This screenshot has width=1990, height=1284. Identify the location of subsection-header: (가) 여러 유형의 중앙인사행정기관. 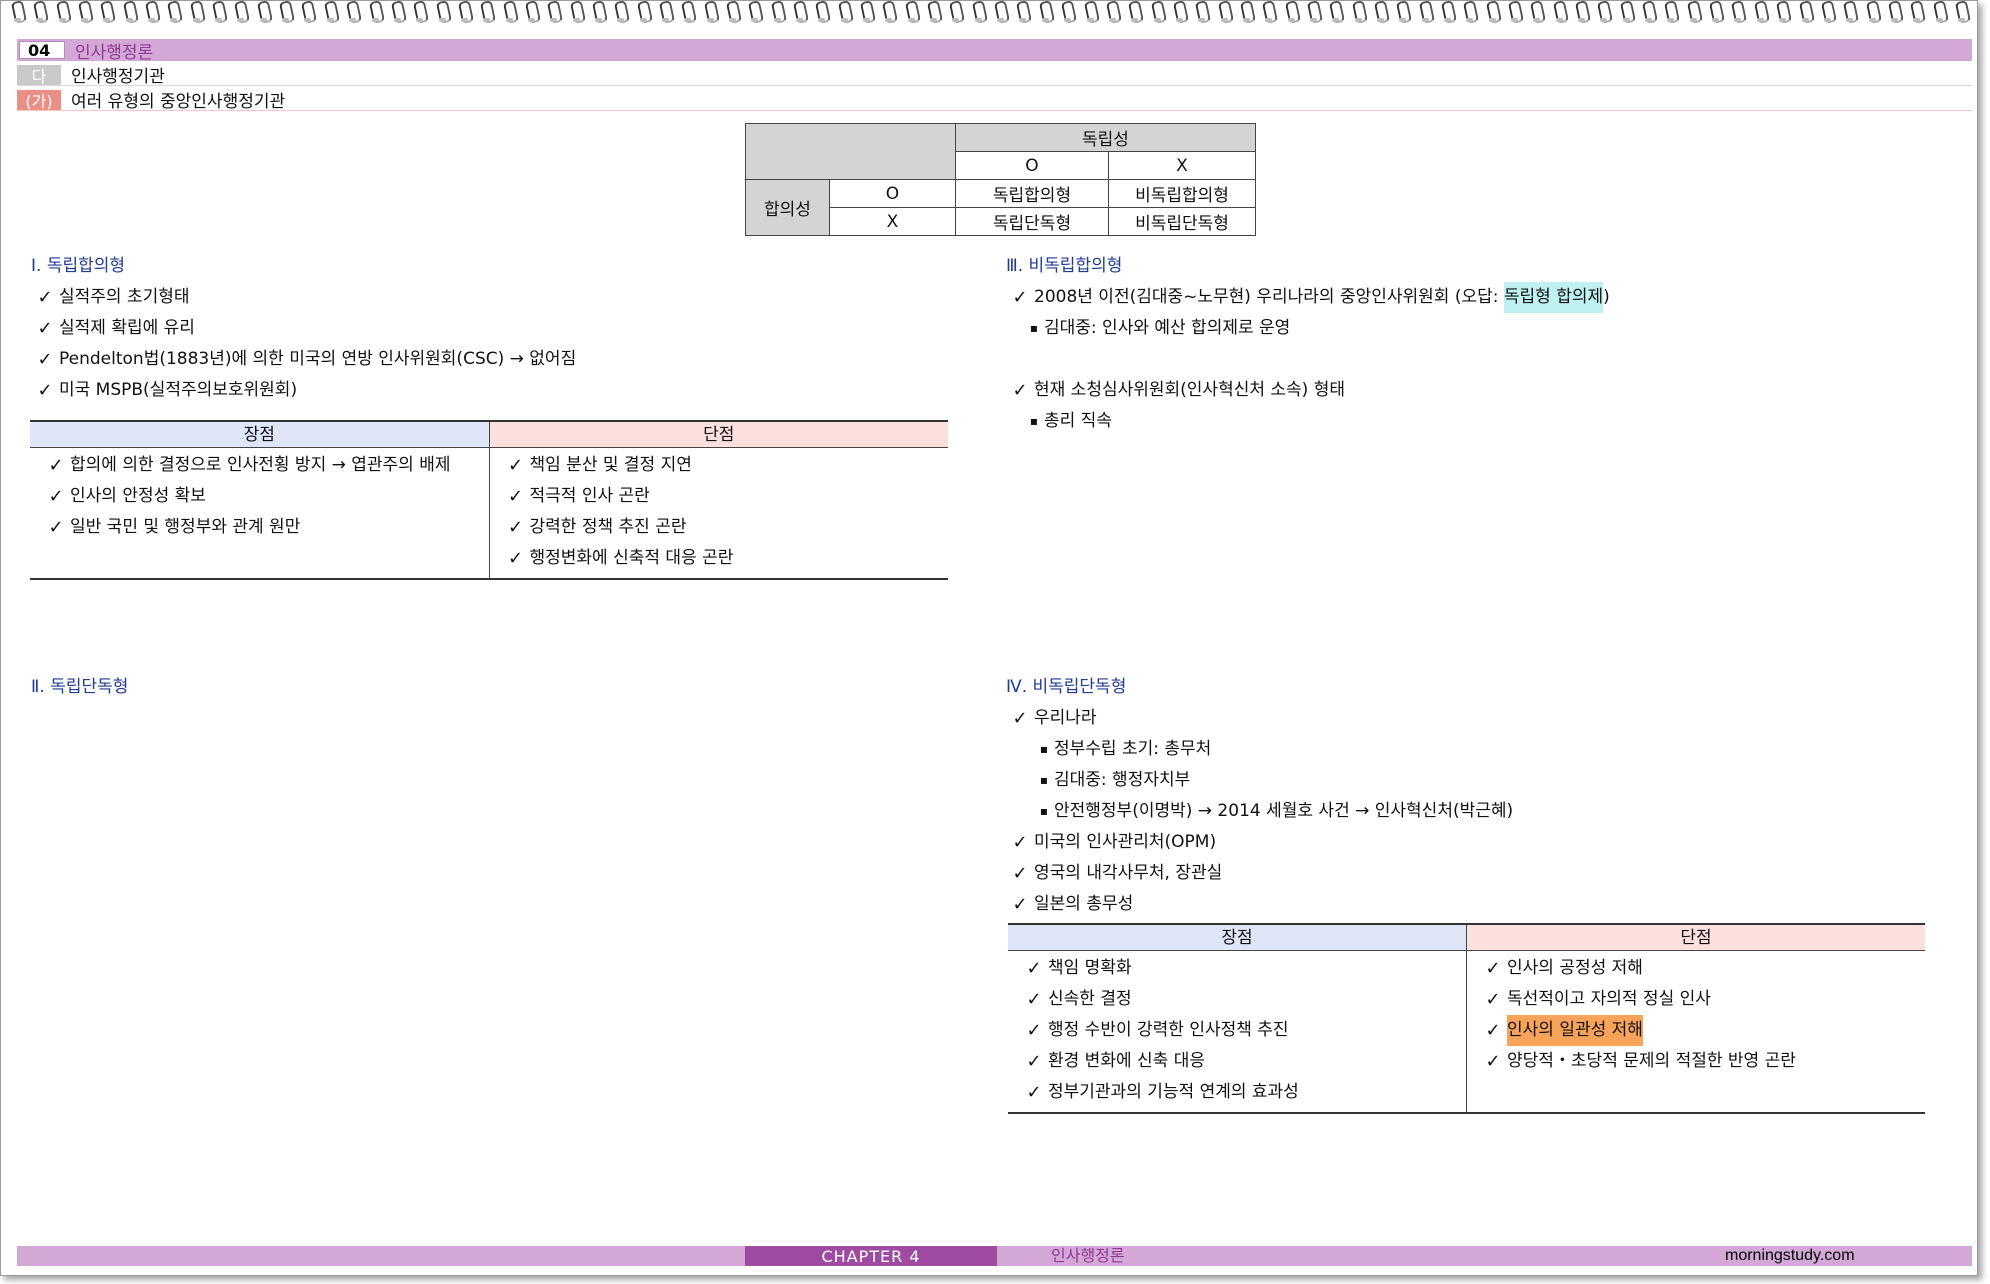
(994, 100).